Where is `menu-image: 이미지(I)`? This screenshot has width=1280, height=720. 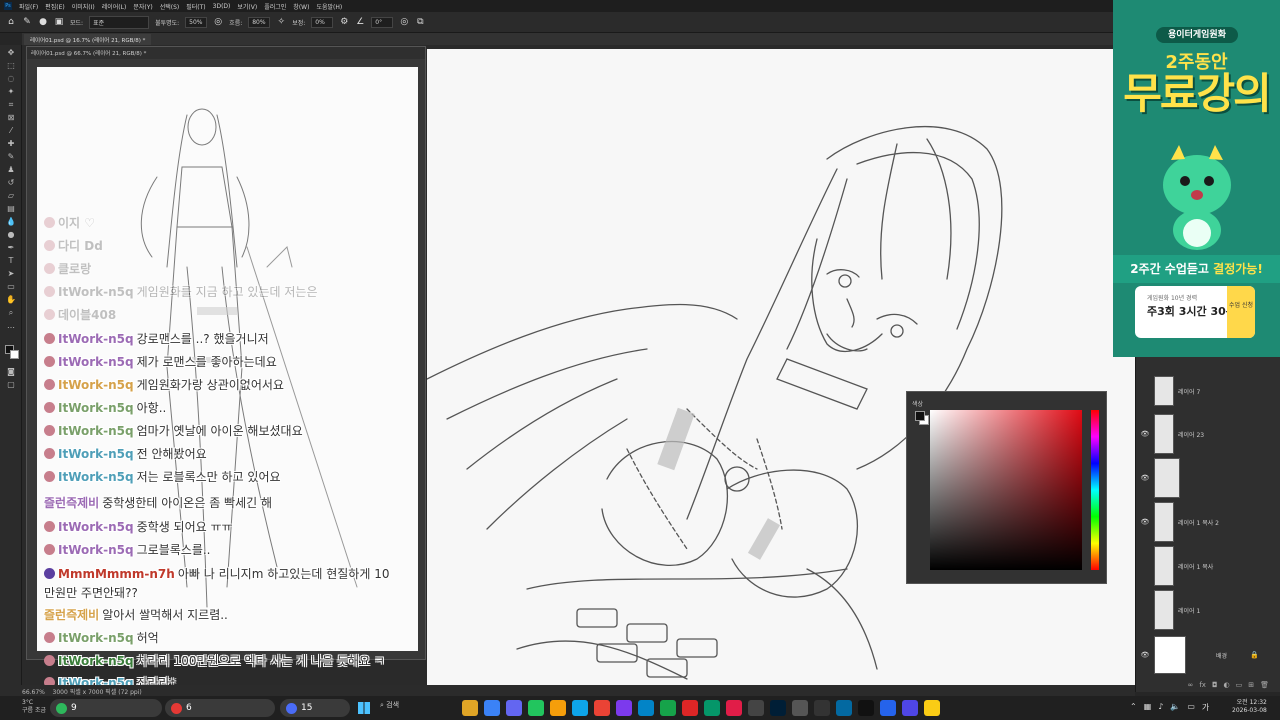
menu-image: 이미지(I) is located at coordinates (83, 6).